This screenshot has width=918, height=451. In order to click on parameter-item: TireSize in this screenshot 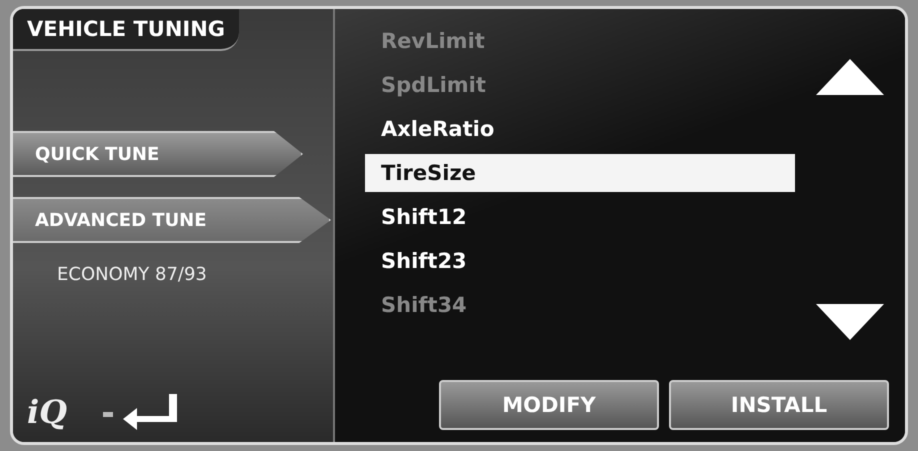, I will do `click(580, 173)`.